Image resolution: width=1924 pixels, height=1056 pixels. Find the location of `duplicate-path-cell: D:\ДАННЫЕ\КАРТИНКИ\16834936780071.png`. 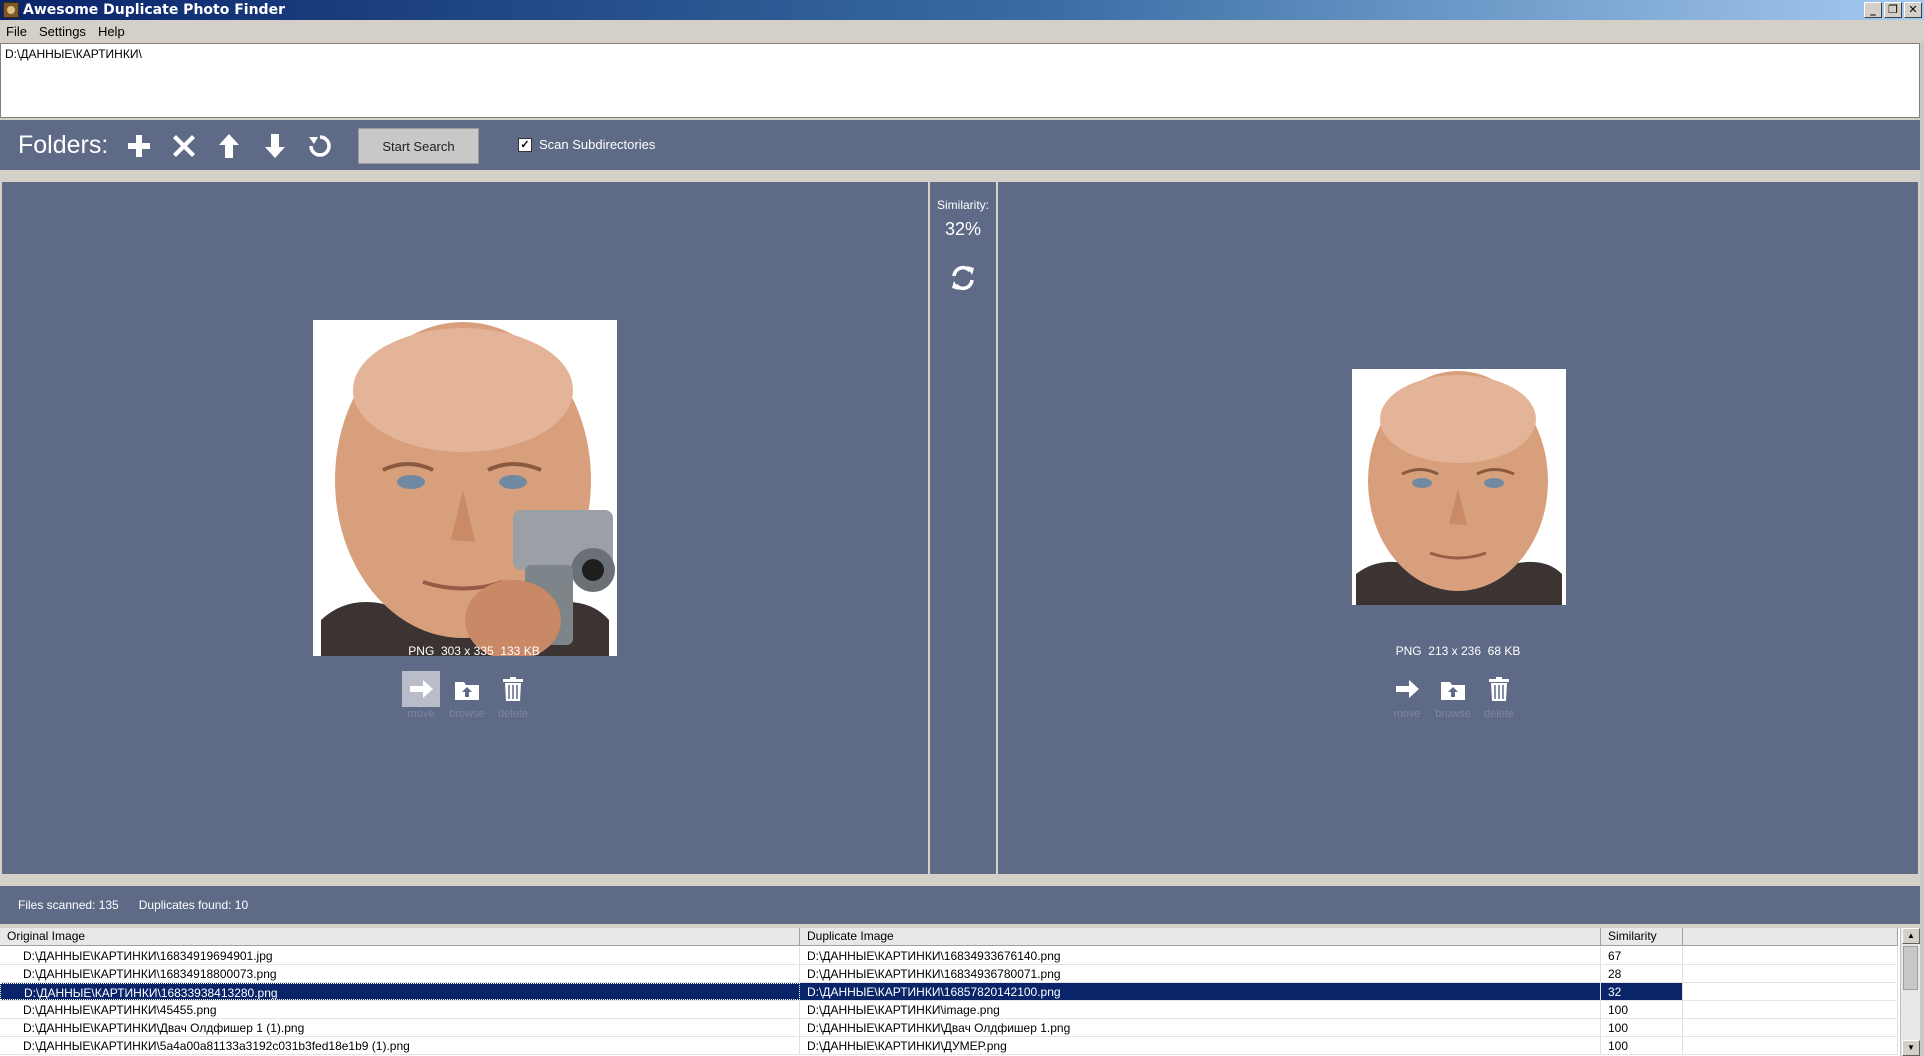

duplicate-path-cell: D:\ДАННЫЕ\КАРТИНКИ\16834936780071.png is located at coordinates (1200, 973).